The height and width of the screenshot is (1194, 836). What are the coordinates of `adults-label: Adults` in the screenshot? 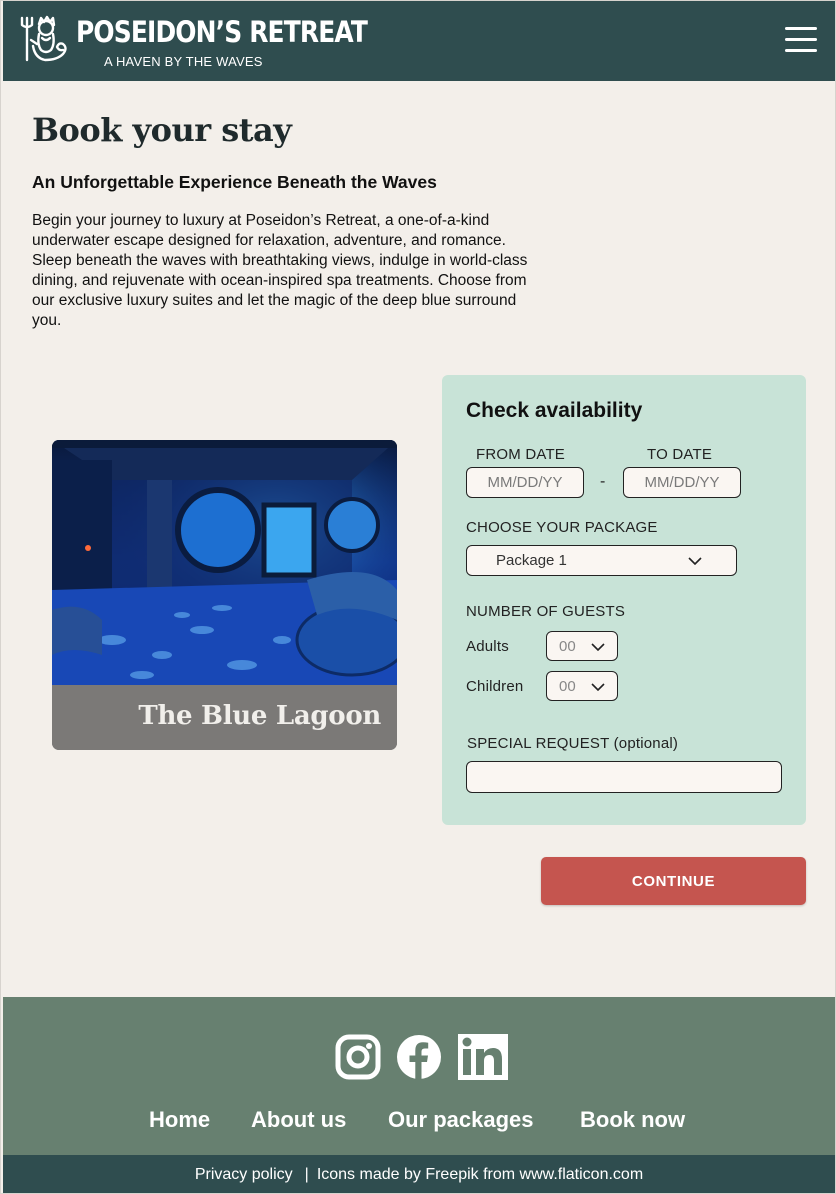 It's located at (487, 646).